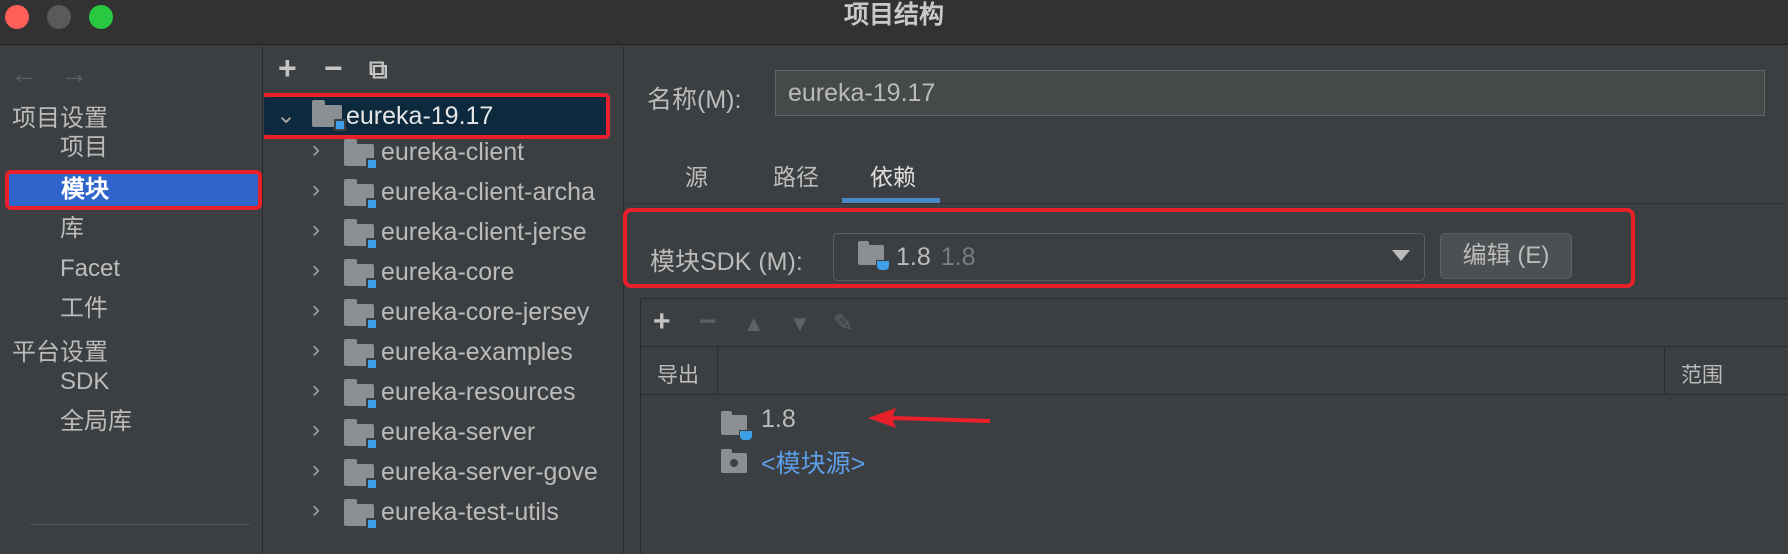 This screenshot has height=554, width=1788. I want to click on tree-row: › eureka-server-gove, so click(443, 476).